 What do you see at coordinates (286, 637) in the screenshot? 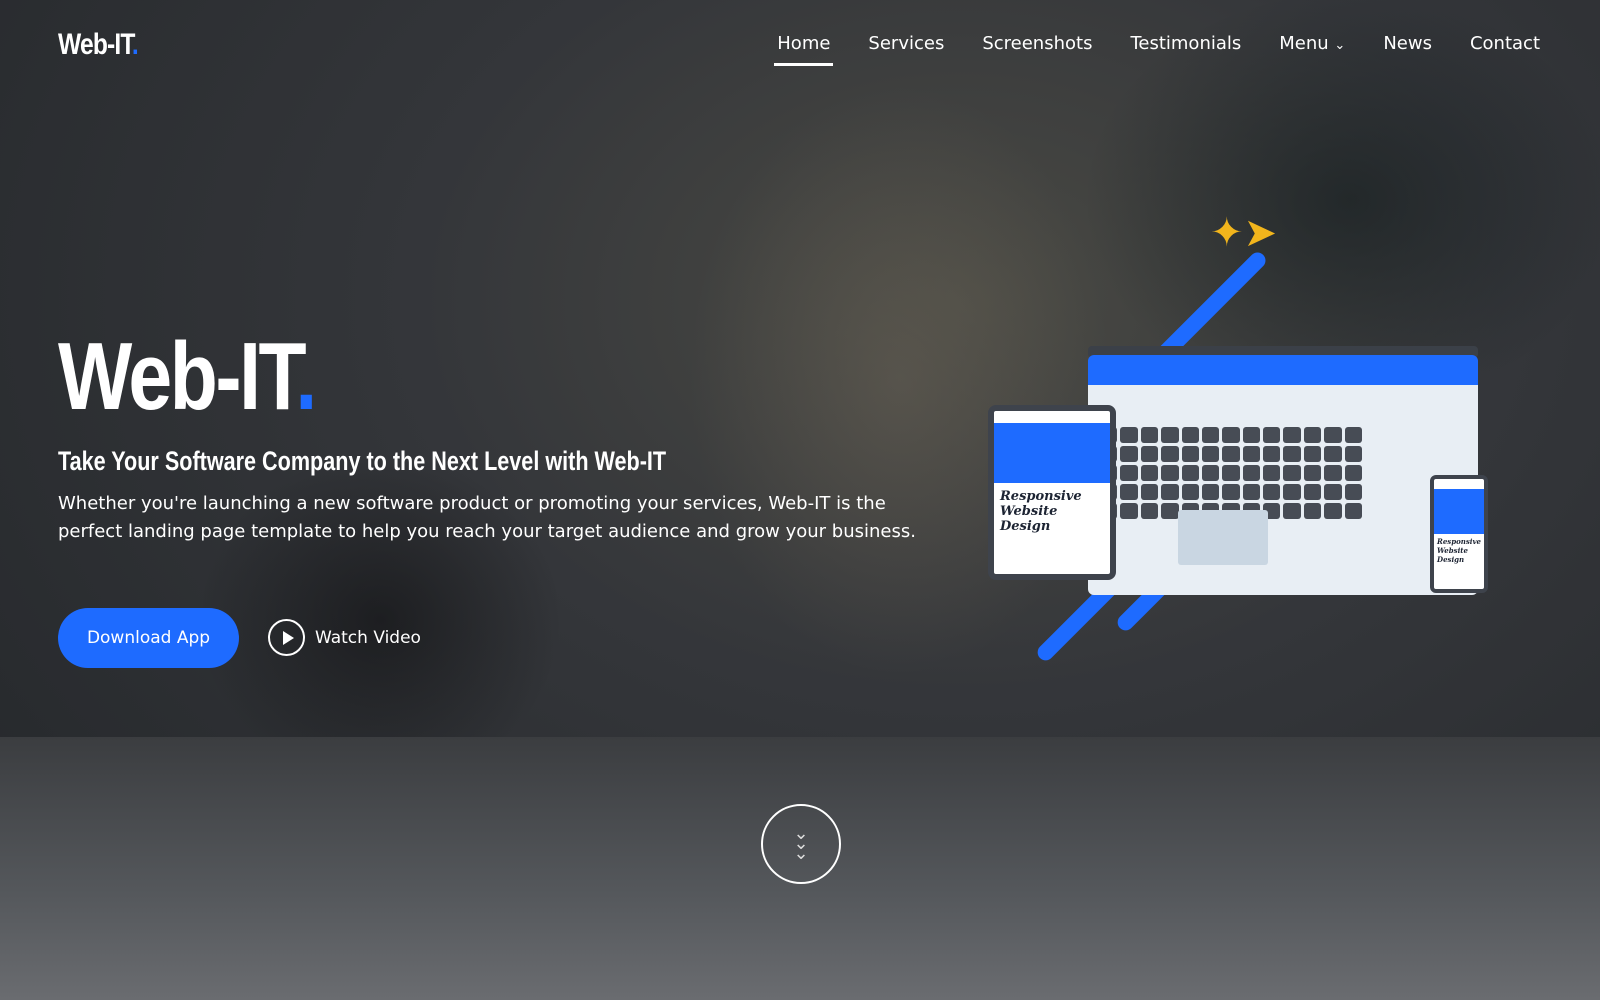
I see `play-icon` at bounding box center [286, 637].